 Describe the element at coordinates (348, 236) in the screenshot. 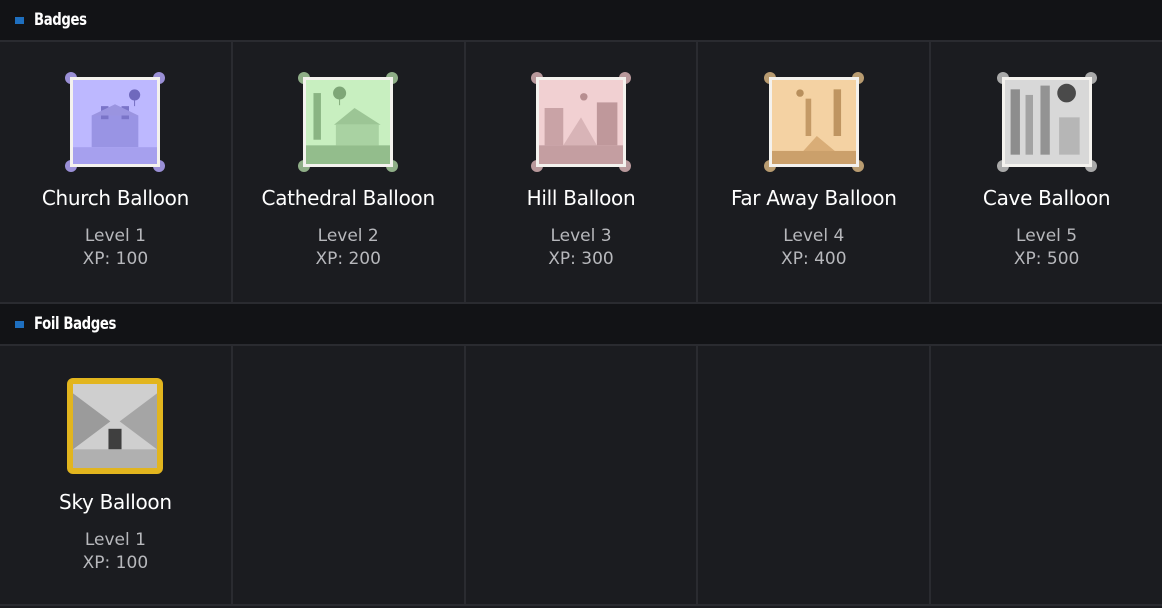

I see `badge-level: Level 2` at that location.